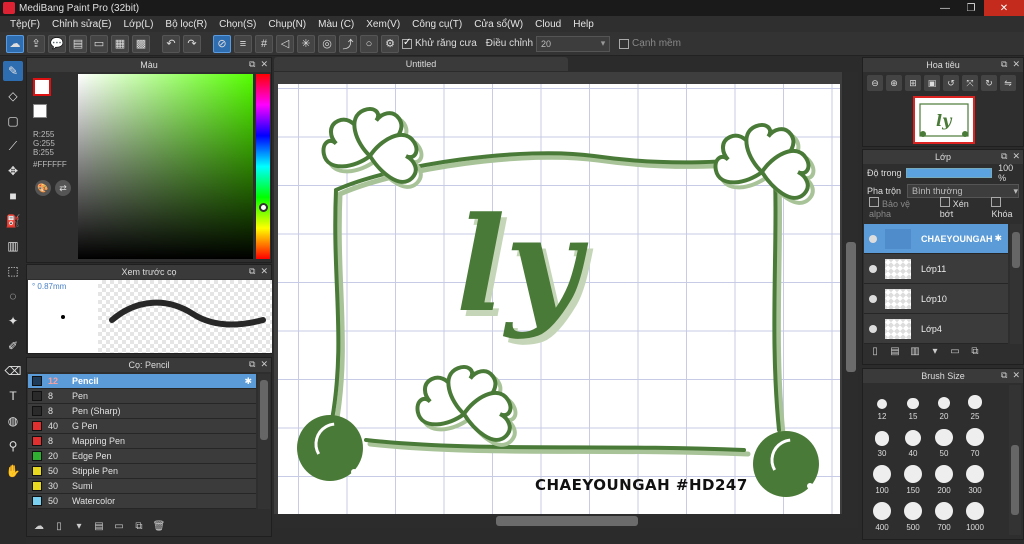  I want to click on brush-size-option: 100, so click(882, 478).